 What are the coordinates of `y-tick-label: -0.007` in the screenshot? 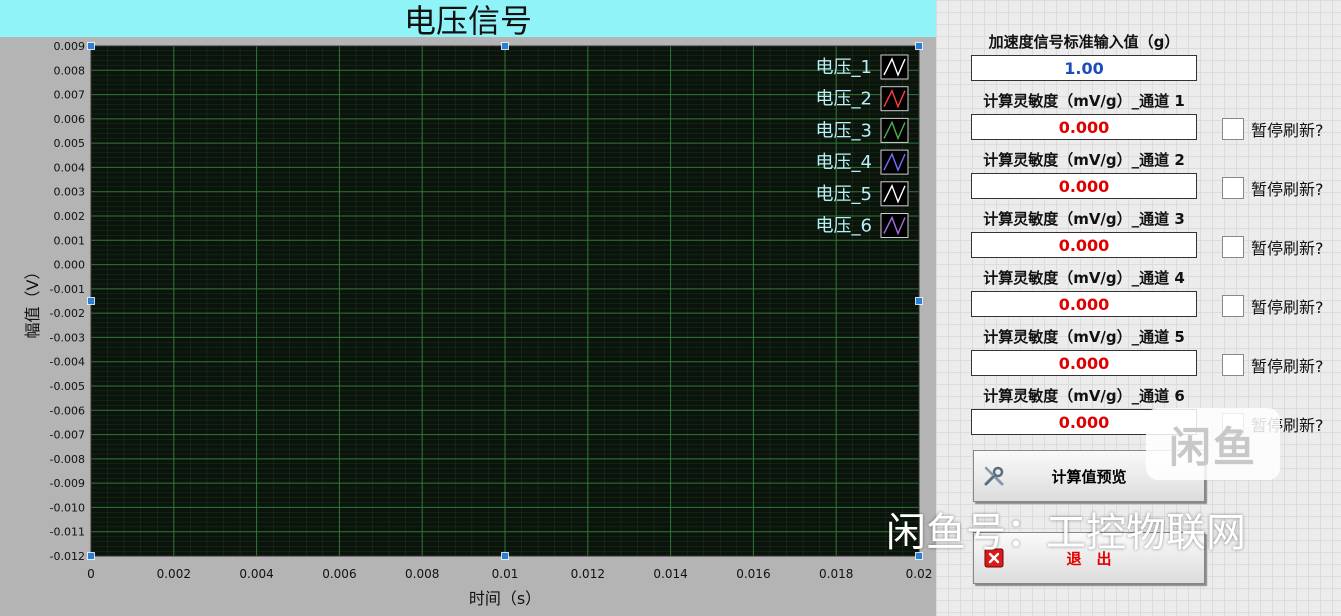 It's located at (67, 435).